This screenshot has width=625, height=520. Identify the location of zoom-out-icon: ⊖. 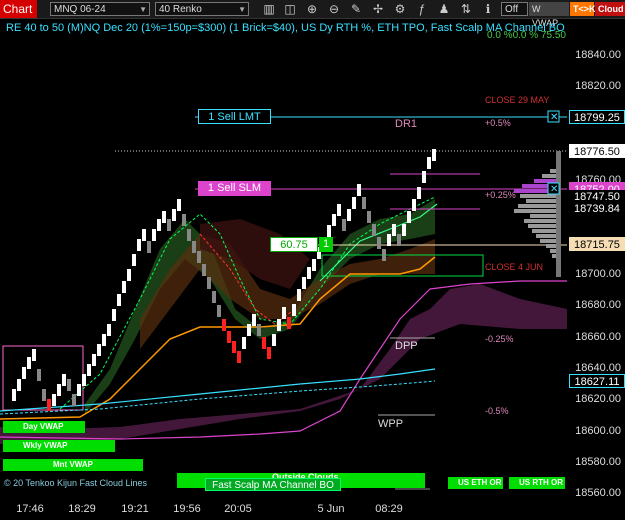
(334, 9).